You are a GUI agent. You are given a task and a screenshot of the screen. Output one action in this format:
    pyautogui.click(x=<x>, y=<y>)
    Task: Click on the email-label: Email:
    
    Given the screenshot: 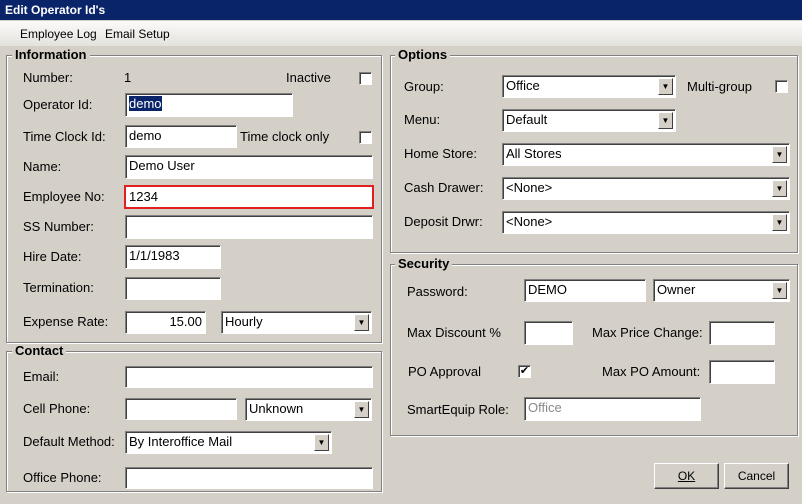 What is the action you would take?
    pyautogui.click(x=41, y=376)
    